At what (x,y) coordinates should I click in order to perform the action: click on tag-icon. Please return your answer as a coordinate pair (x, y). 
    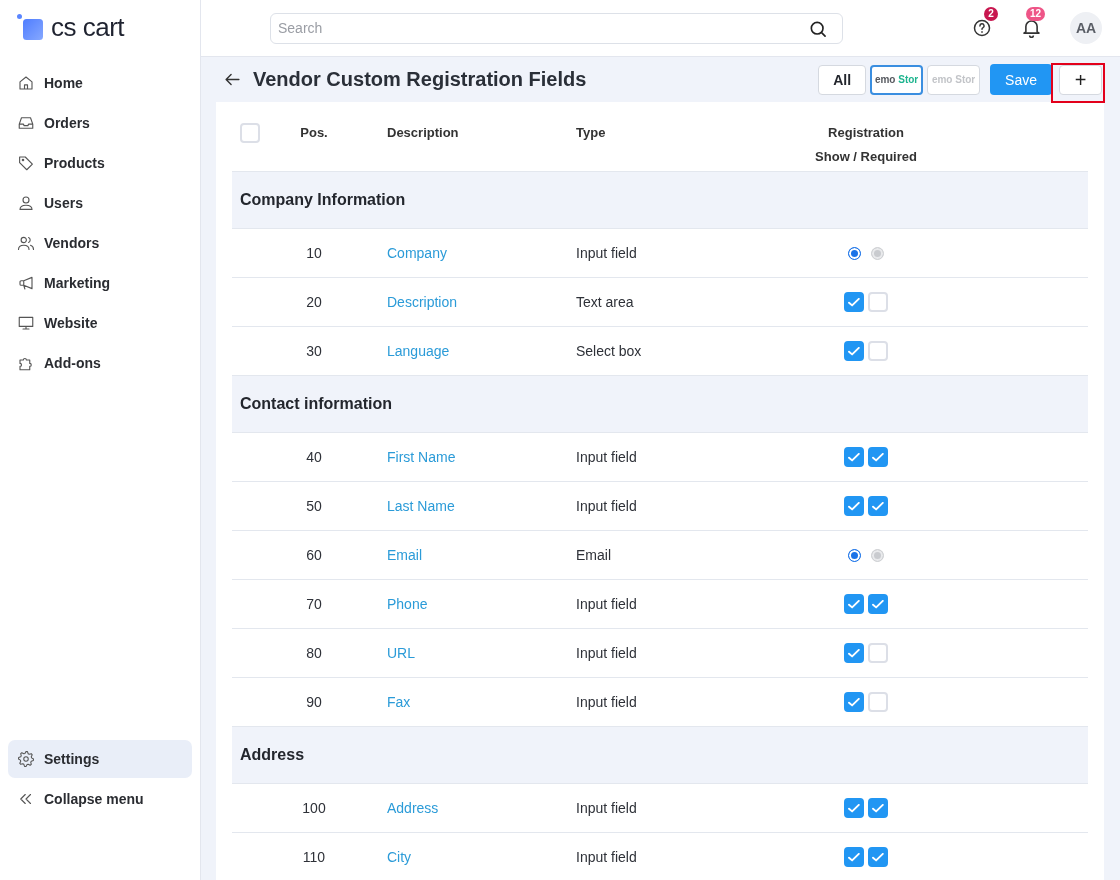
    Looking at the image, I should click on (26, 163).